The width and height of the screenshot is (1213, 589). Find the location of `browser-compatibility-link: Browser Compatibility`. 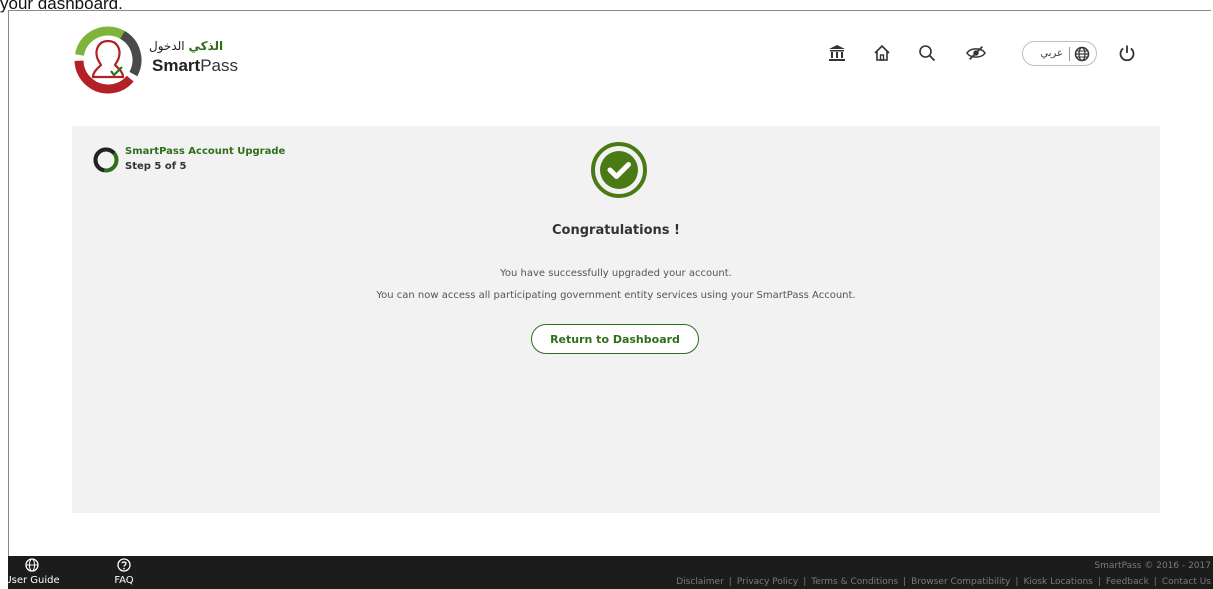

browser-compatibility-link: Browser Compatibility is located at coordinates (960, 582).